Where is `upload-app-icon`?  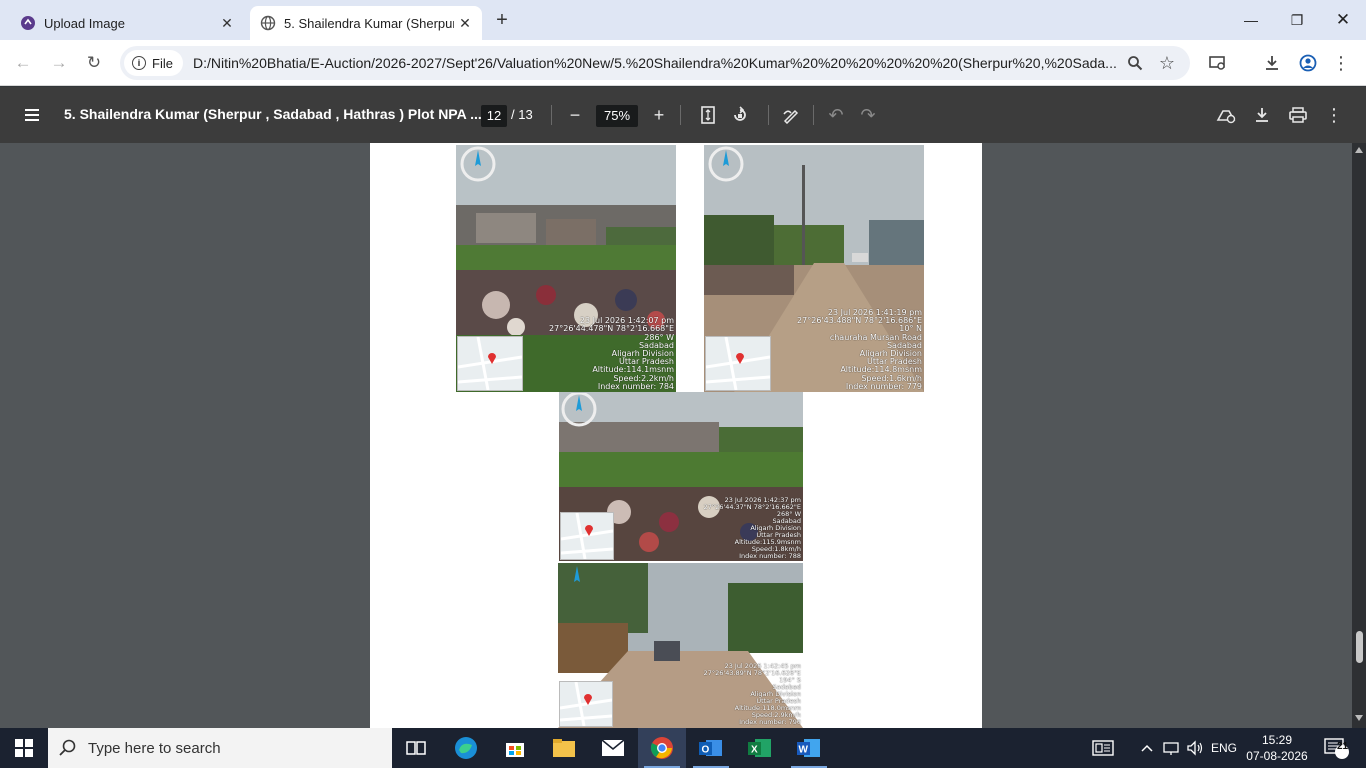 upload-app-icon is located at coordinates (28, 23).